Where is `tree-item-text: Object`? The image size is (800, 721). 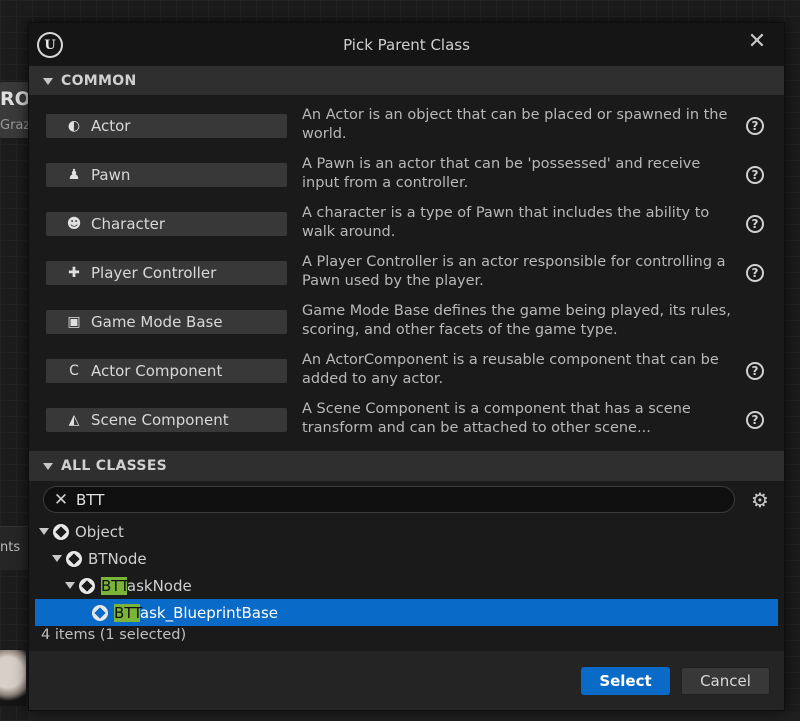 tree-item-text: Object is located at coordinates (99, 531).